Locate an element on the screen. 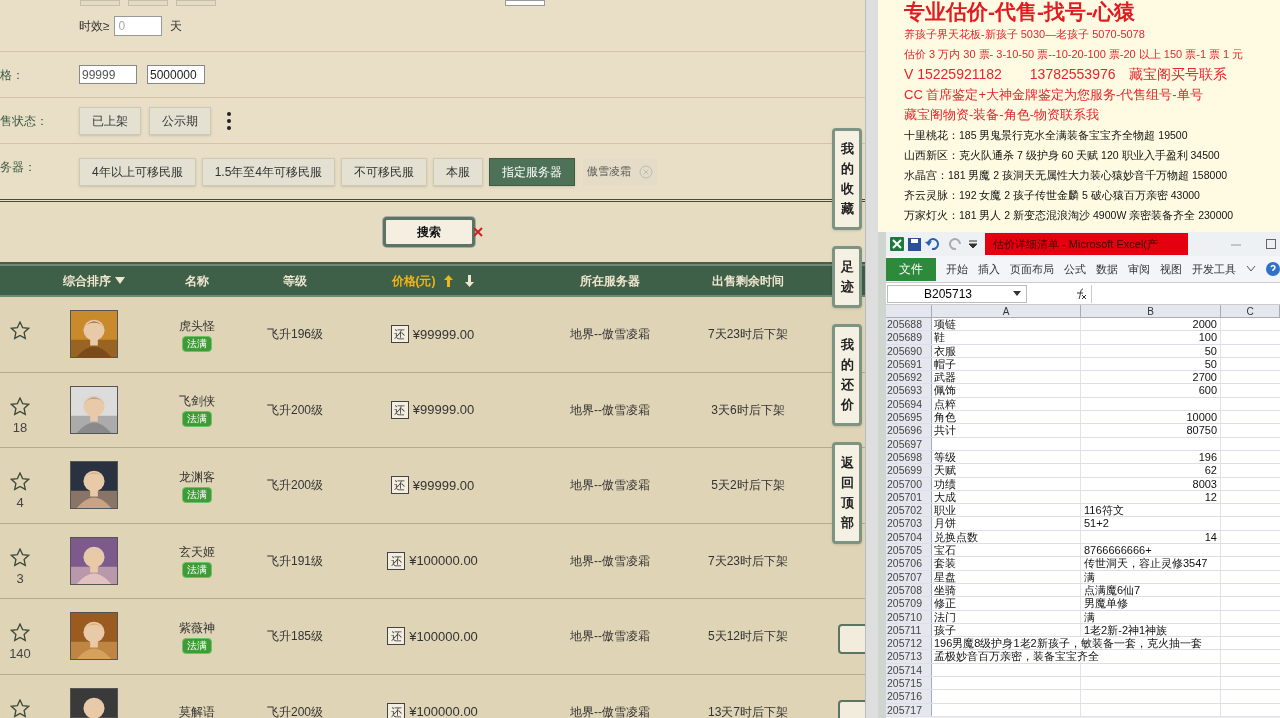  option-button: 不可移民服 is located at coordinates (384, 171).